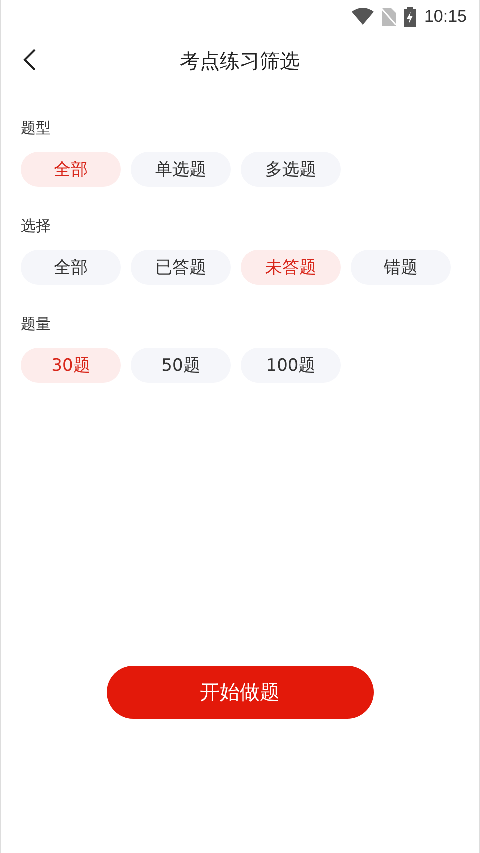  What do you see at coordinates (389, 17) in the screenshot?
I see `no-sim-icon` at bounding box center [389, 17].